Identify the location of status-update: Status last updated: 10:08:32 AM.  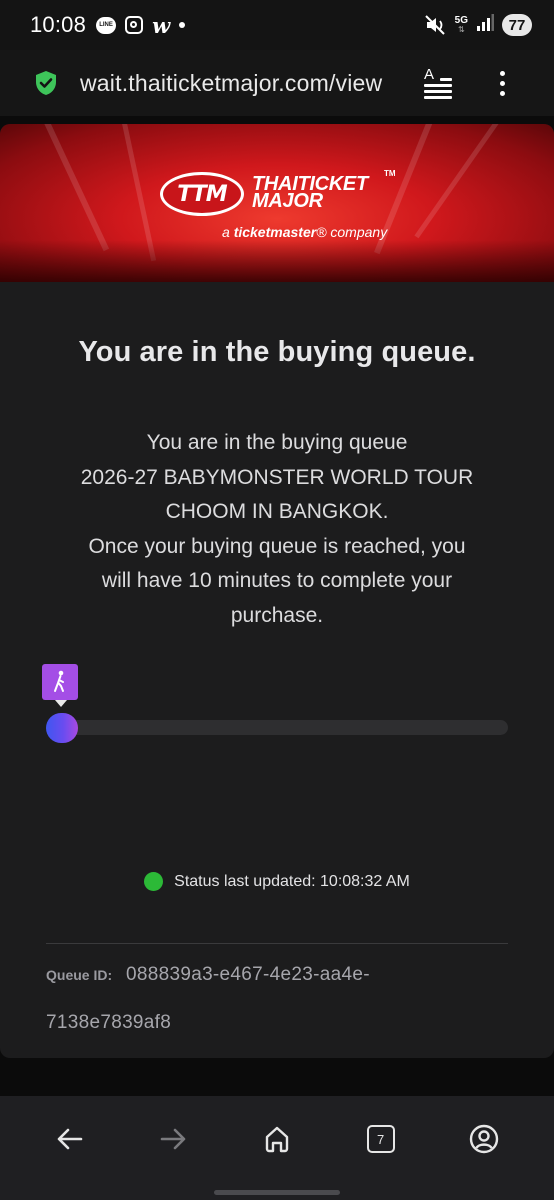
(277, 881).